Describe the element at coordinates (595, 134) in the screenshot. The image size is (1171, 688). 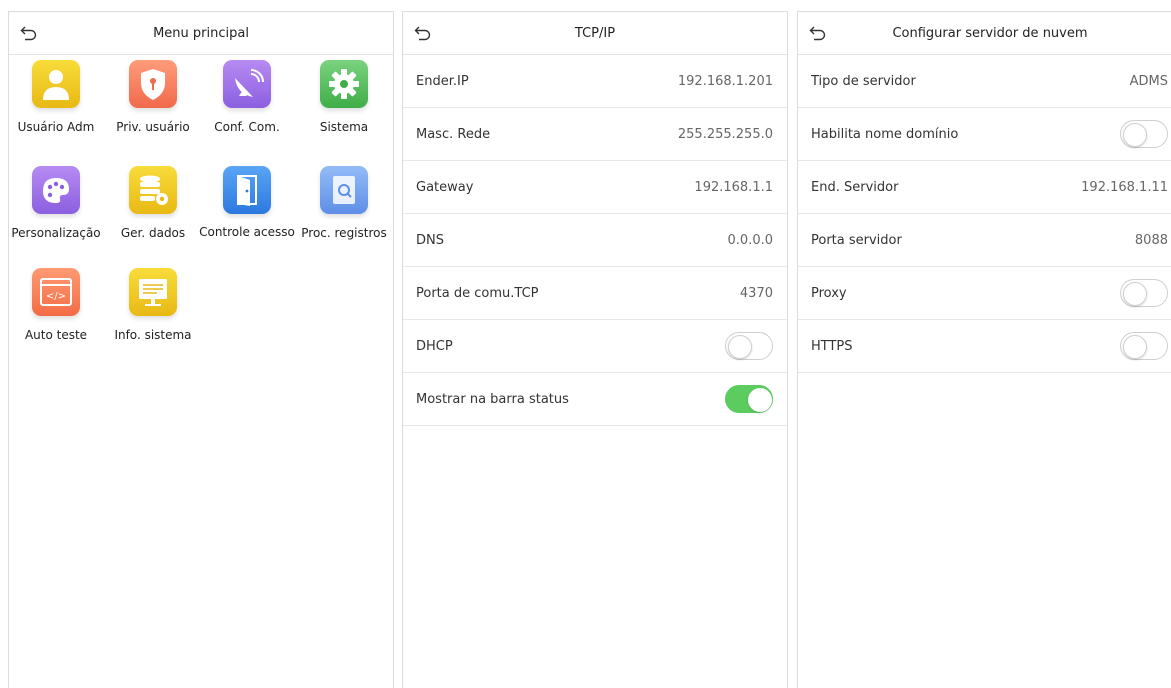
I see `setting-row-netmask: Masc. Rede 255.255.255.0` at that location.